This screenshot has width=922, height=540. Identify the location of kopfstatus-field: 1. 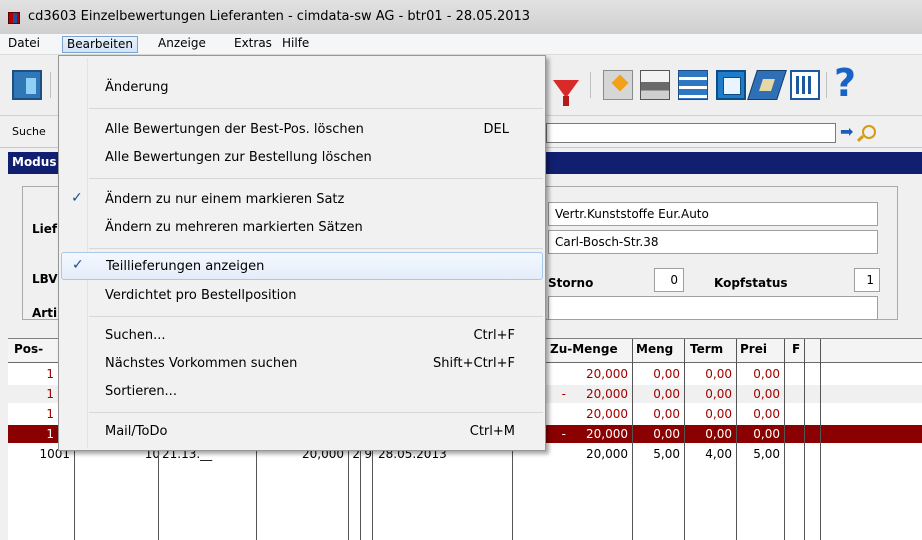
(867, 280).